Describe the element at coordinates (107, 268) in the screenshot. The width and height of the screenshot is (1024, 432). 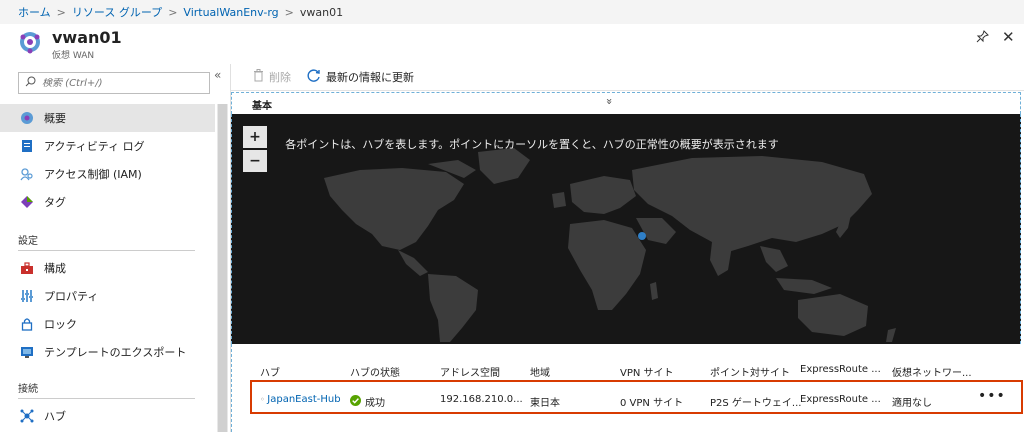
I see `sidebar-item-configuration: 構成` at that location.